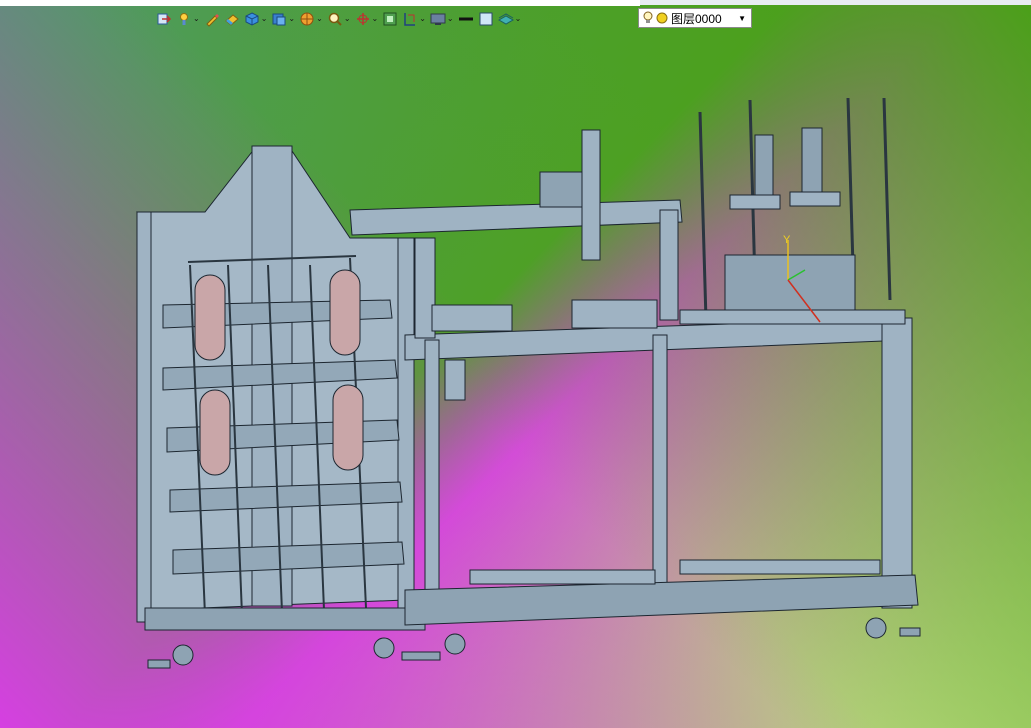 This screenshot has width=1031, height=728. I want to click on section-button: ⌄, so click(414, 19).